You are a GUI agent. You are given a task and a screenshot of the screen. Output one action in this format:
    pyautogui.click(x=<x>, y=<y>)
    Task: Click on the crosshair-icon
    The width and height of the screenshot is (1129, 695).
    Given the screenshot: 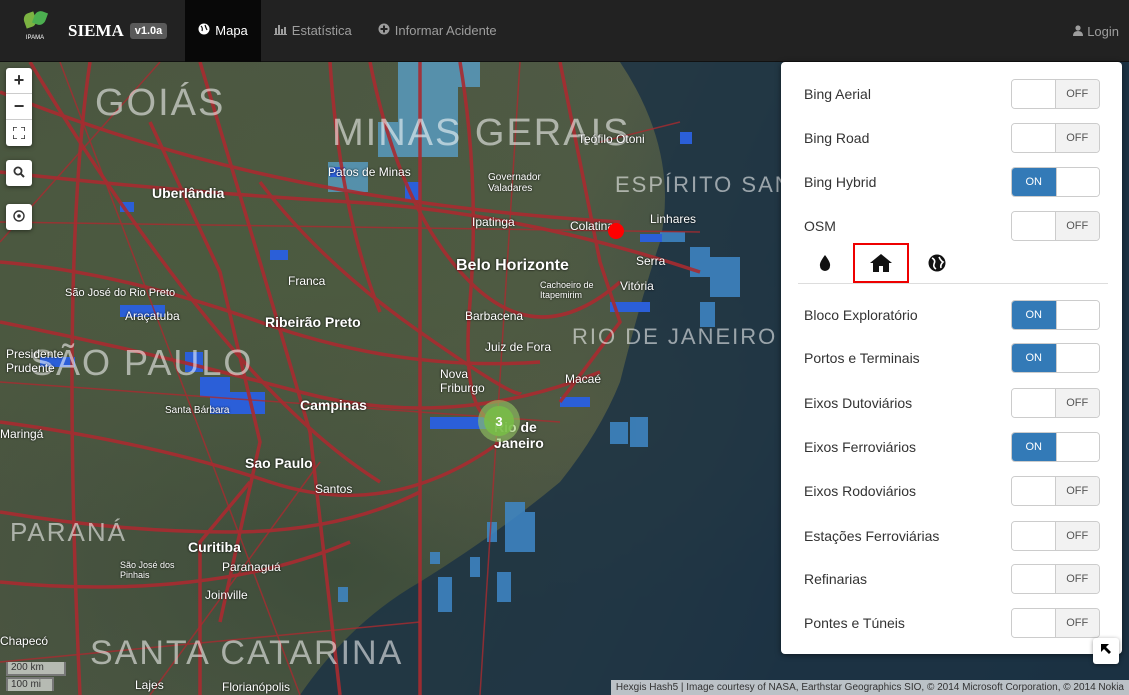 What is the action you would take?
    pyautogui.click(x=19, y=217)
    